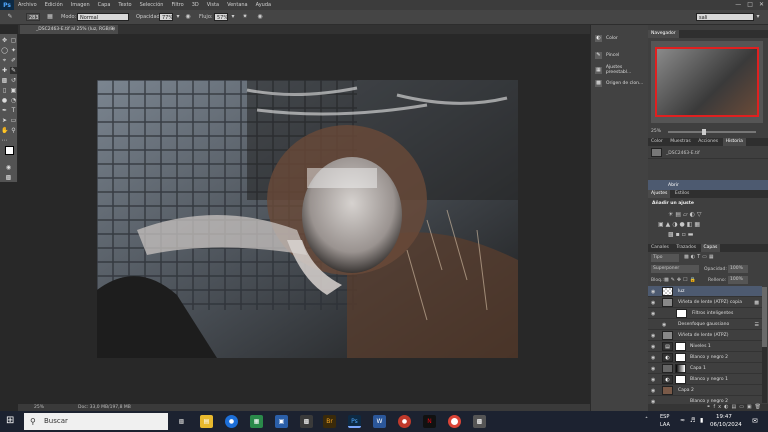  Describe the element at coordinates (13, 50) in the screenshot. I see `quick-select-tool-icon: ✦` at that location.